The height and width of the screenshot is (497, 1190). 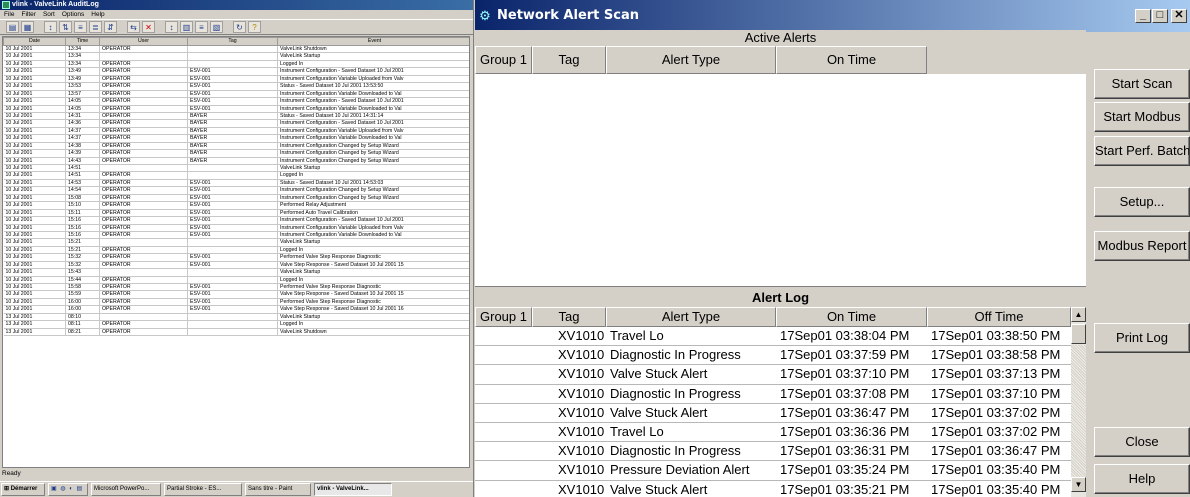 I want to click on start-button: ⊞ Démarrer, so click(x=23, y=489).